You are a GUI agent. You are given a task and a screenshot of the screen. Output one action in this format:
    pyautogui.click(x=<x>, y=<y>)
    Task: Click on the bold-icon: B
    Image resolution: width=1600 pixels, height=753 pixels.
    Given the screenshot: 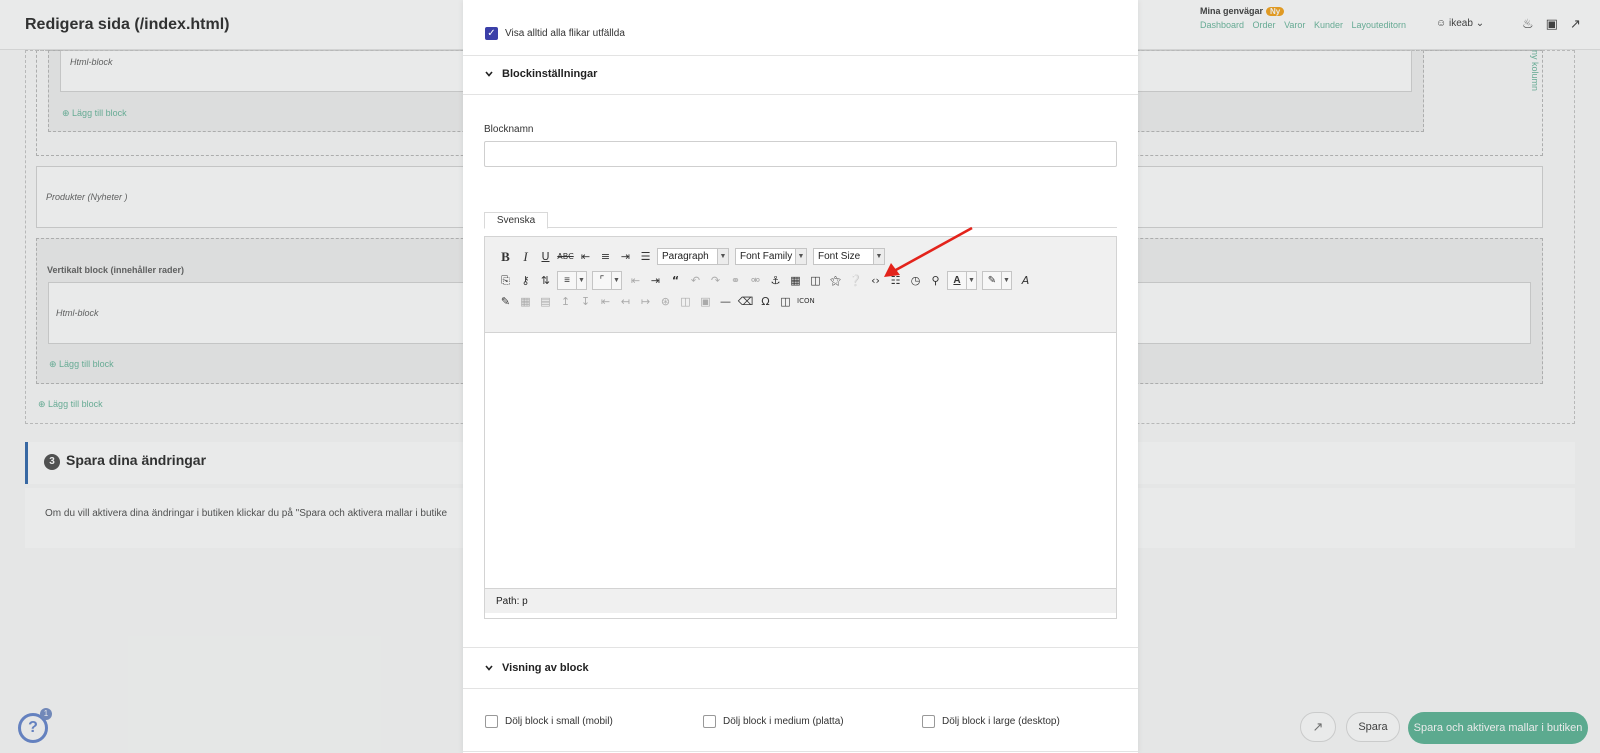 What is the action you would take?
    pyautogui.click(x=505, y=256)
    